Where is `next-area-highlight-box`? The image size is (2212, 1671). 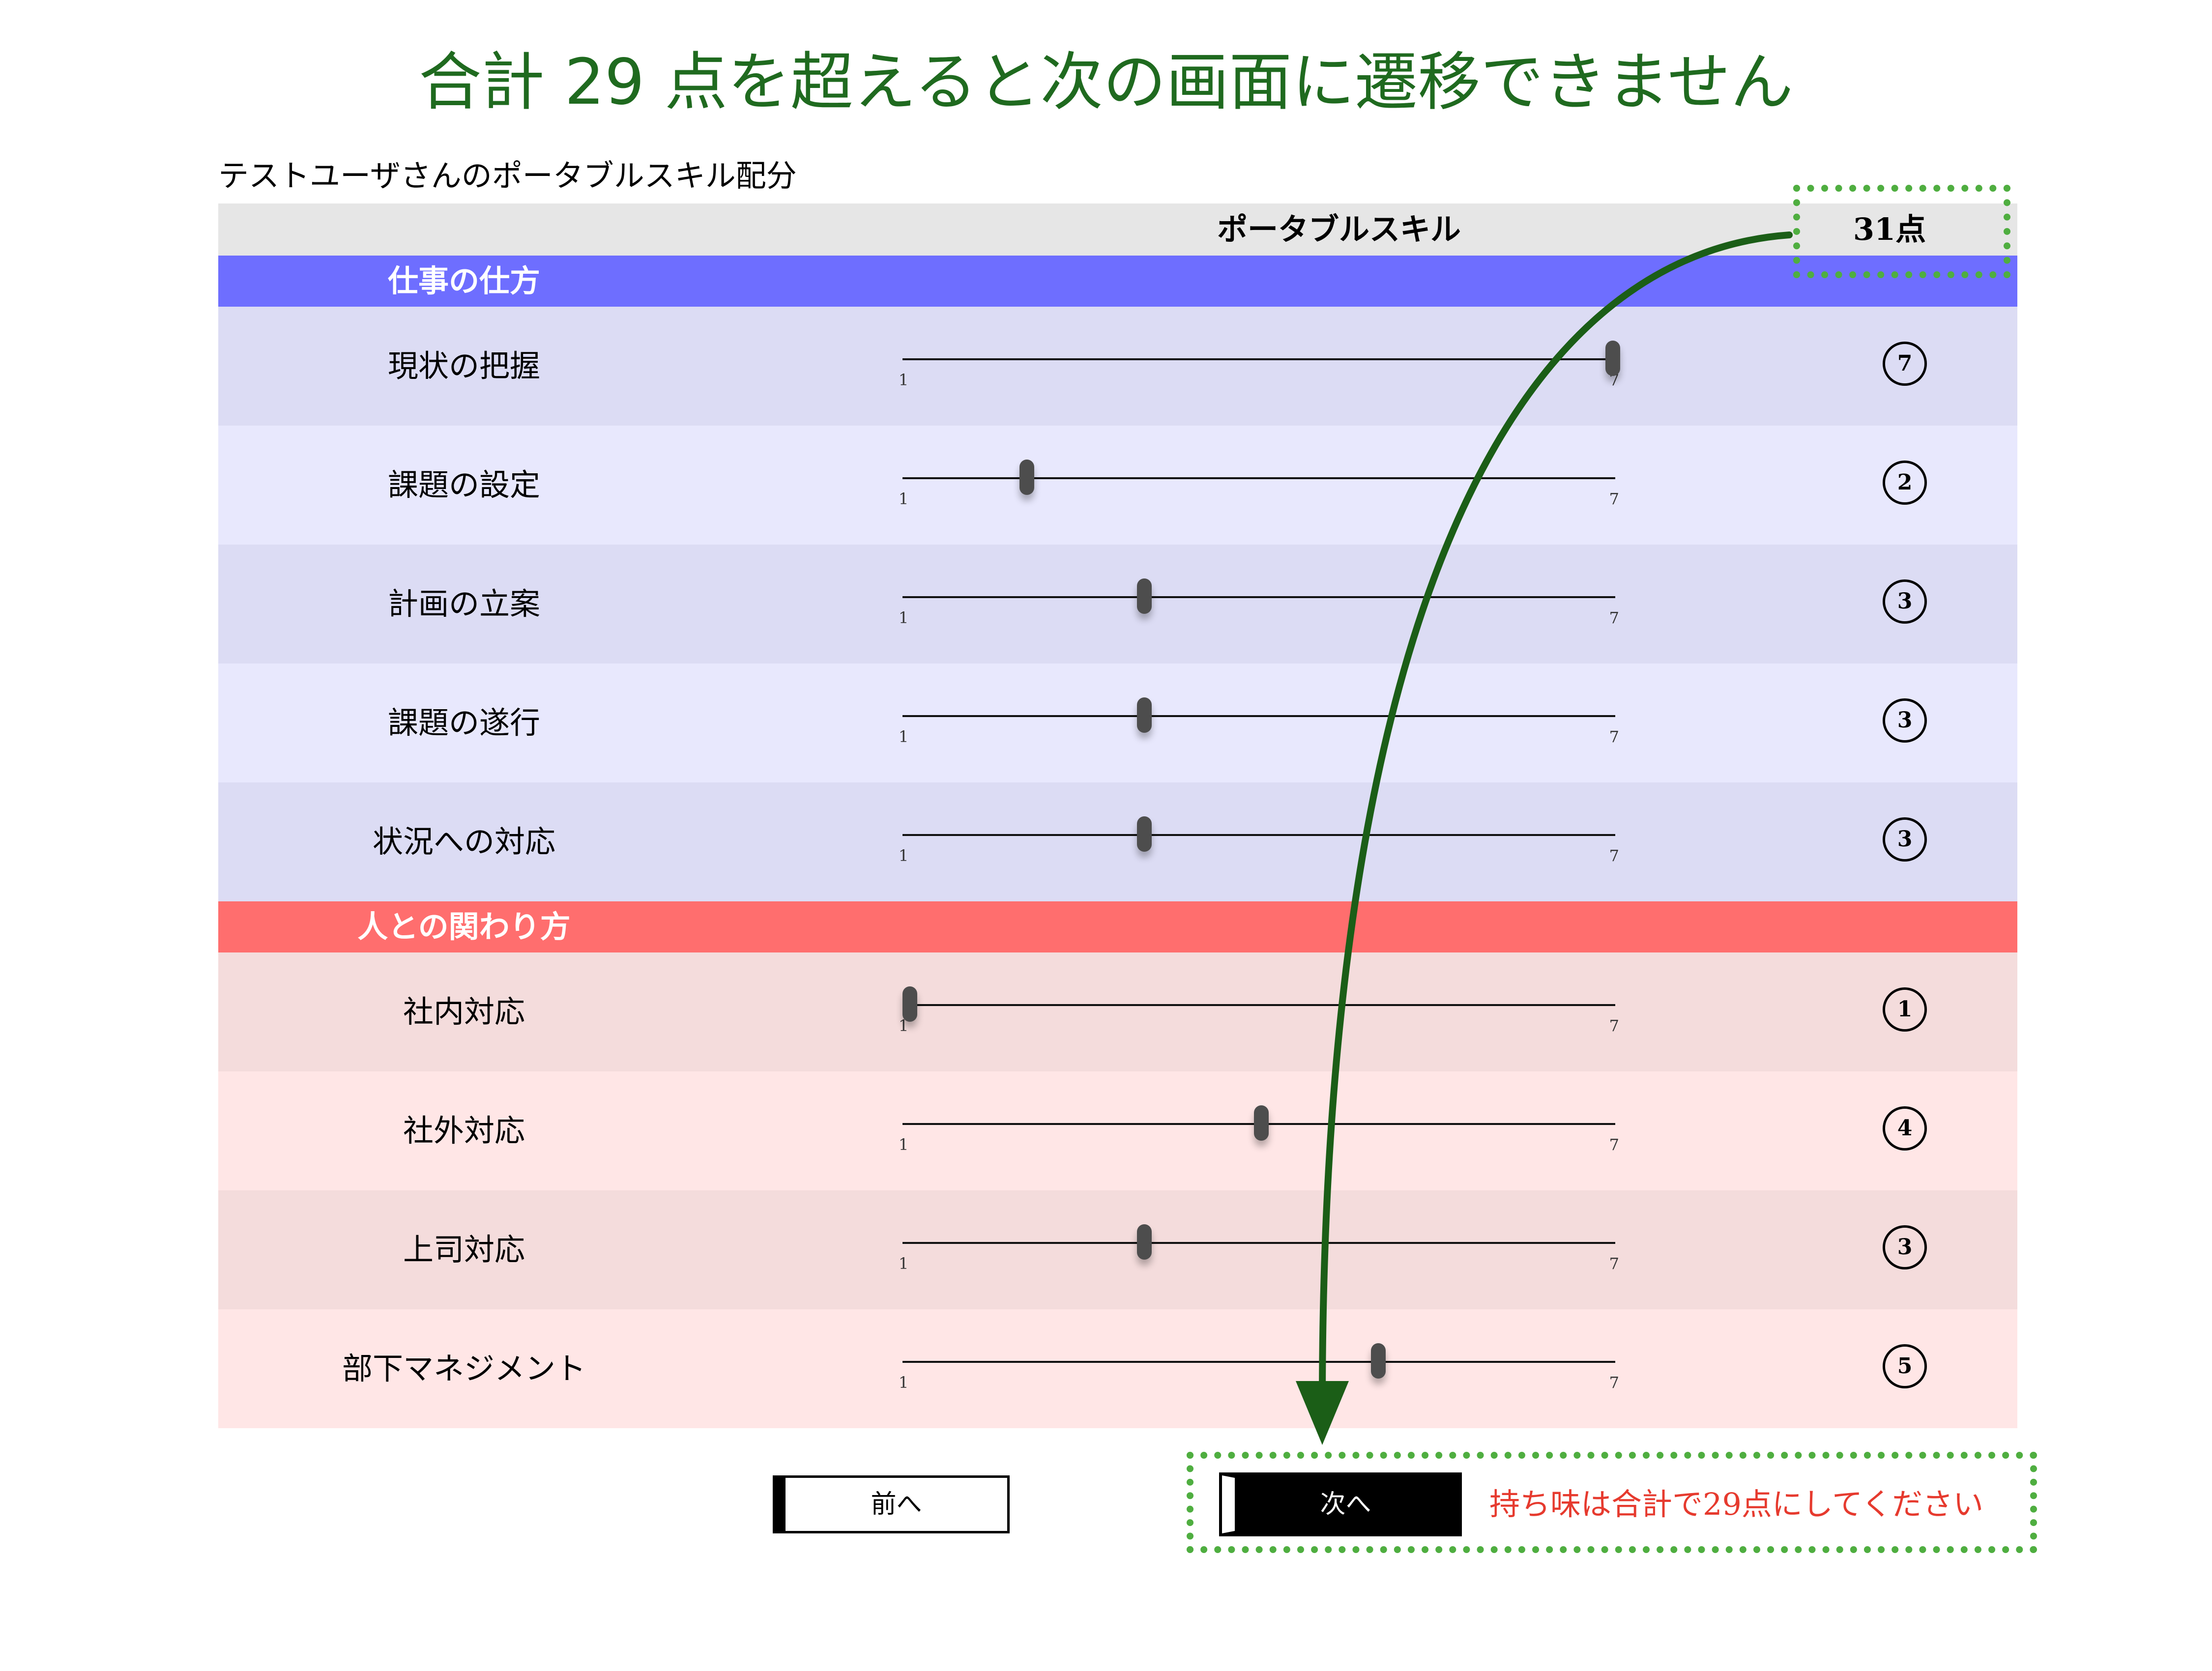
next-area-highlight-box is located at coordinates (1612, 1502).